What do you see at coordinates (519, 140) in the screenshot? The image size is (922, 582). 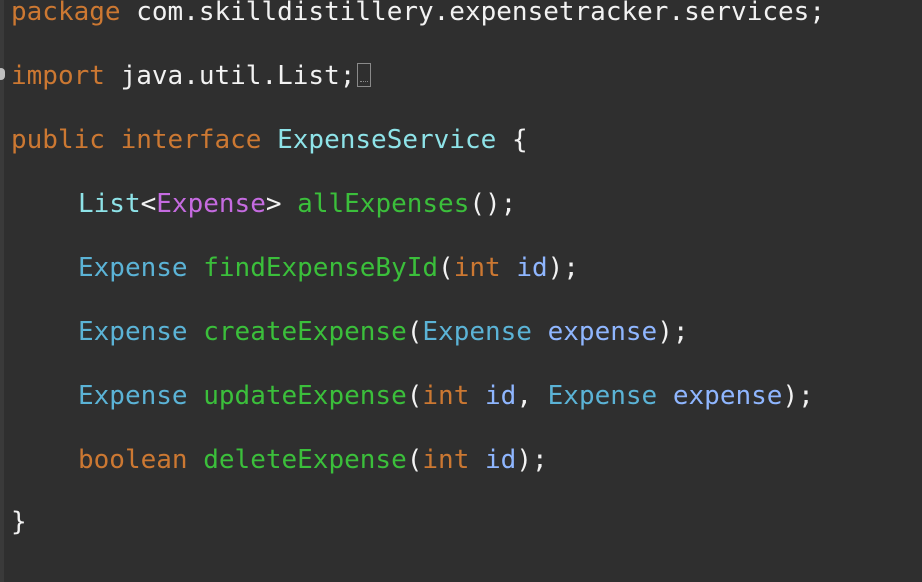 I see `open-brace: {` at bounding box center [519, 140].